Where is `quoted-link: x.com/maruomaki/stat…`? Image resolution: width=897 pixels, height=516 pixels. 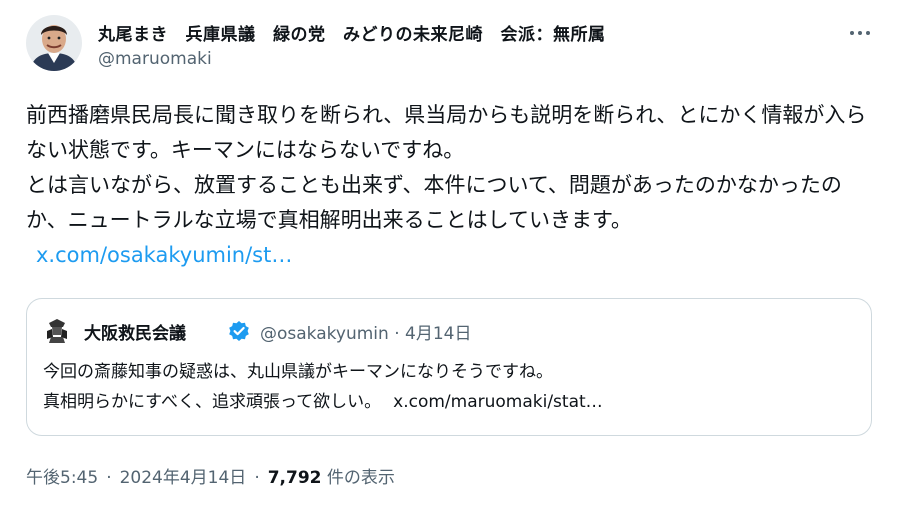 quoted-link: x.com/maruomaki/stat… is located at coordinates (498, 402).